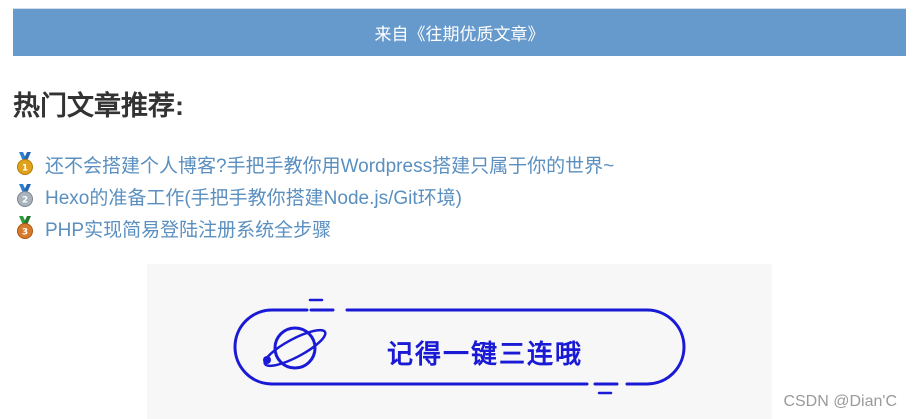 This screenshot has width=913, height=419. I want to click on source-banner-text: 来自《往期优质文章》, so click(459, 34).